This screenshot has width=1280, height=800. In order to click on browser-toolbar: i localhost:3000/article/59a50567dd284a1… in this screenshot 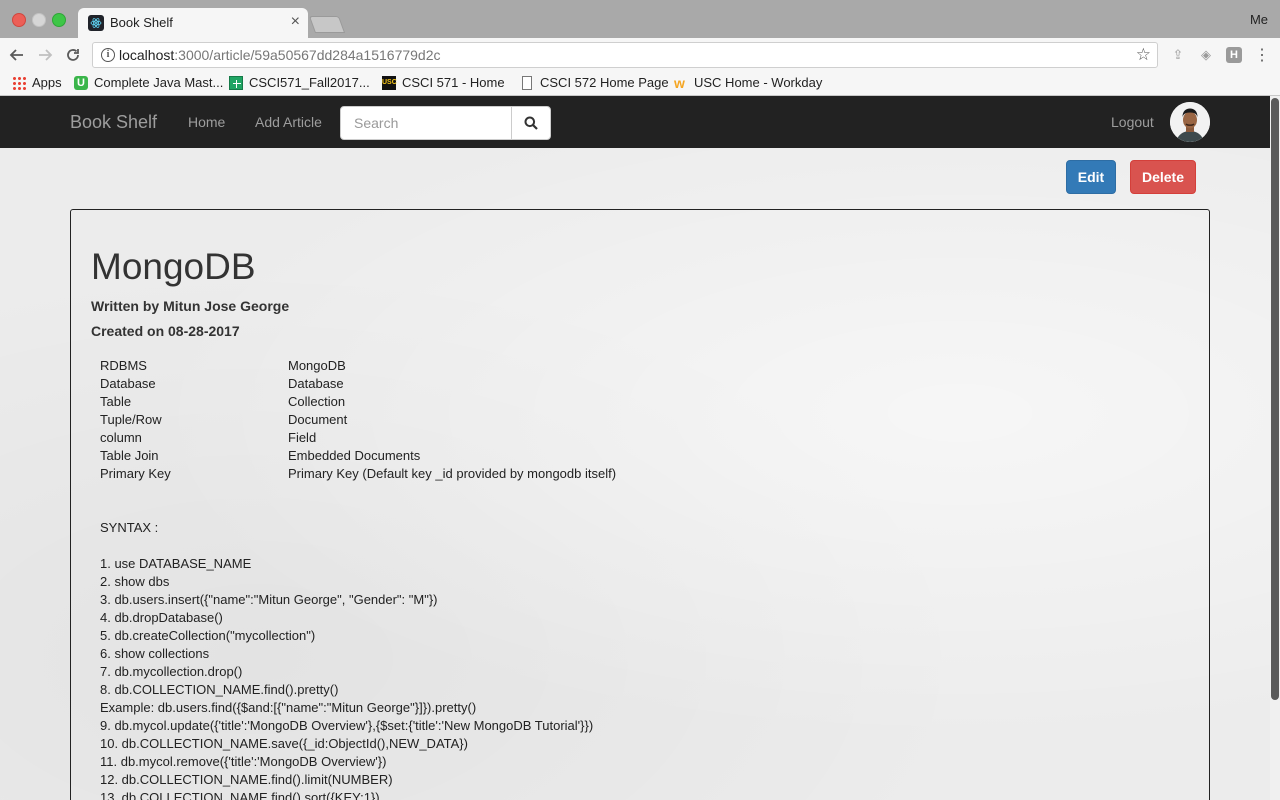, I will do `click(640, 55)`.